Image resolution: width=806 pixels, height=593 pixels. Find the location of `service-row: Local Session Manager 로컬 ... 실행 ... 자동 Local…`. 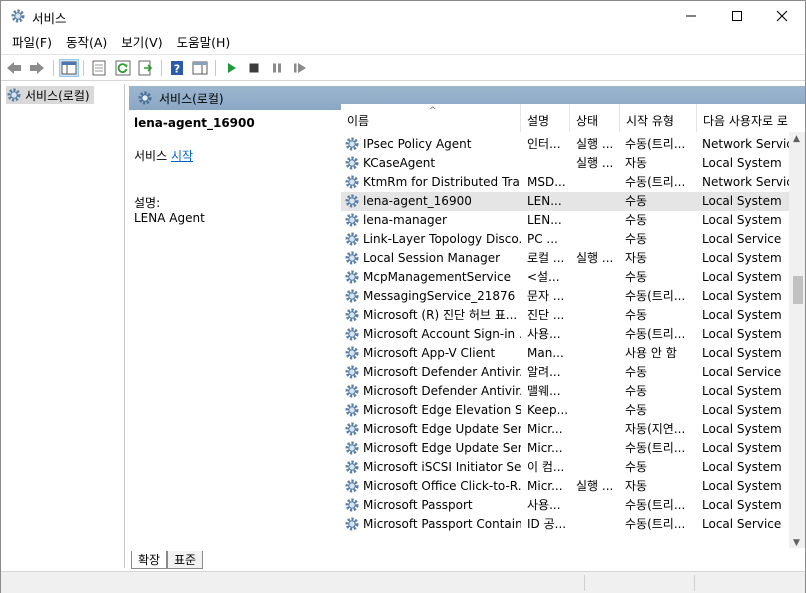

service-row: Local Session Manager 로컬 ... 실행 ... 자동 Local… is located at coordinates (565, 258).